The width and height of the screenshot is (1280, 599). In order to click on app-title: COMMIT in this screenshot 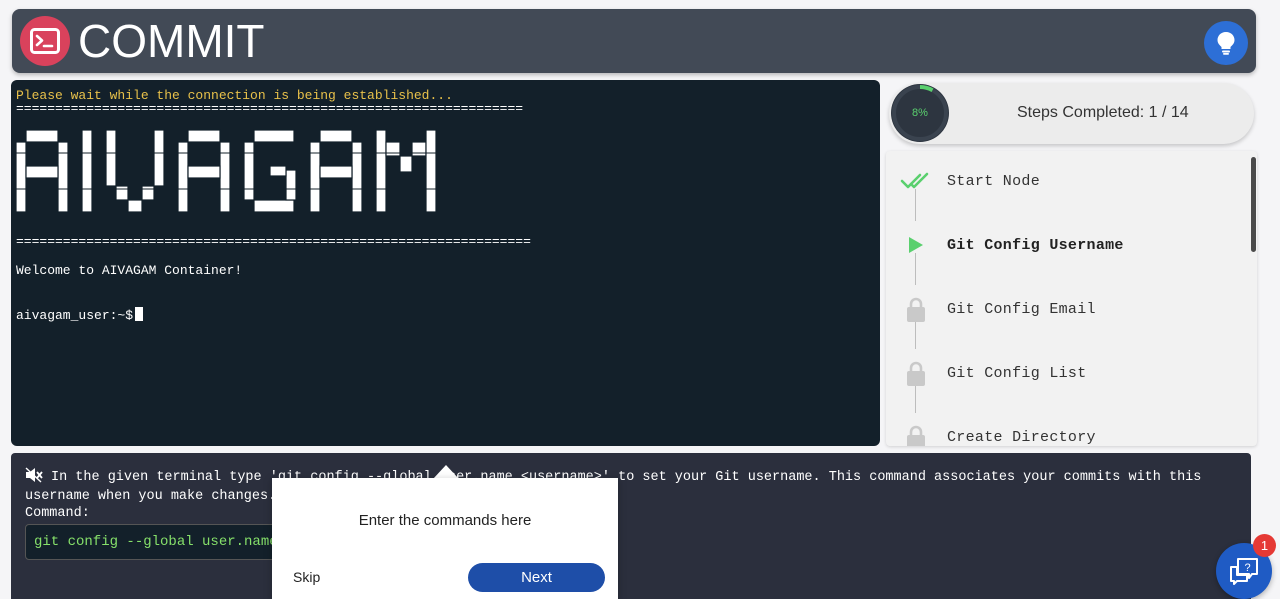, I will do `click(171, 41)`.